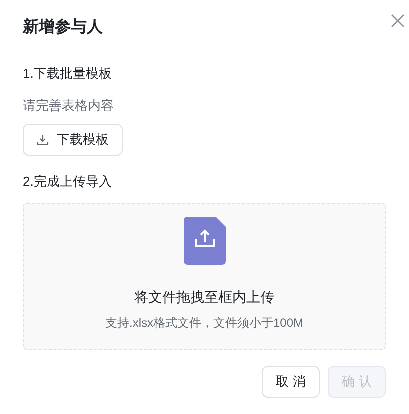 This screenshot has height=414, width=409. I want to click on download-template-button: 下载模板, so click(73, 140).